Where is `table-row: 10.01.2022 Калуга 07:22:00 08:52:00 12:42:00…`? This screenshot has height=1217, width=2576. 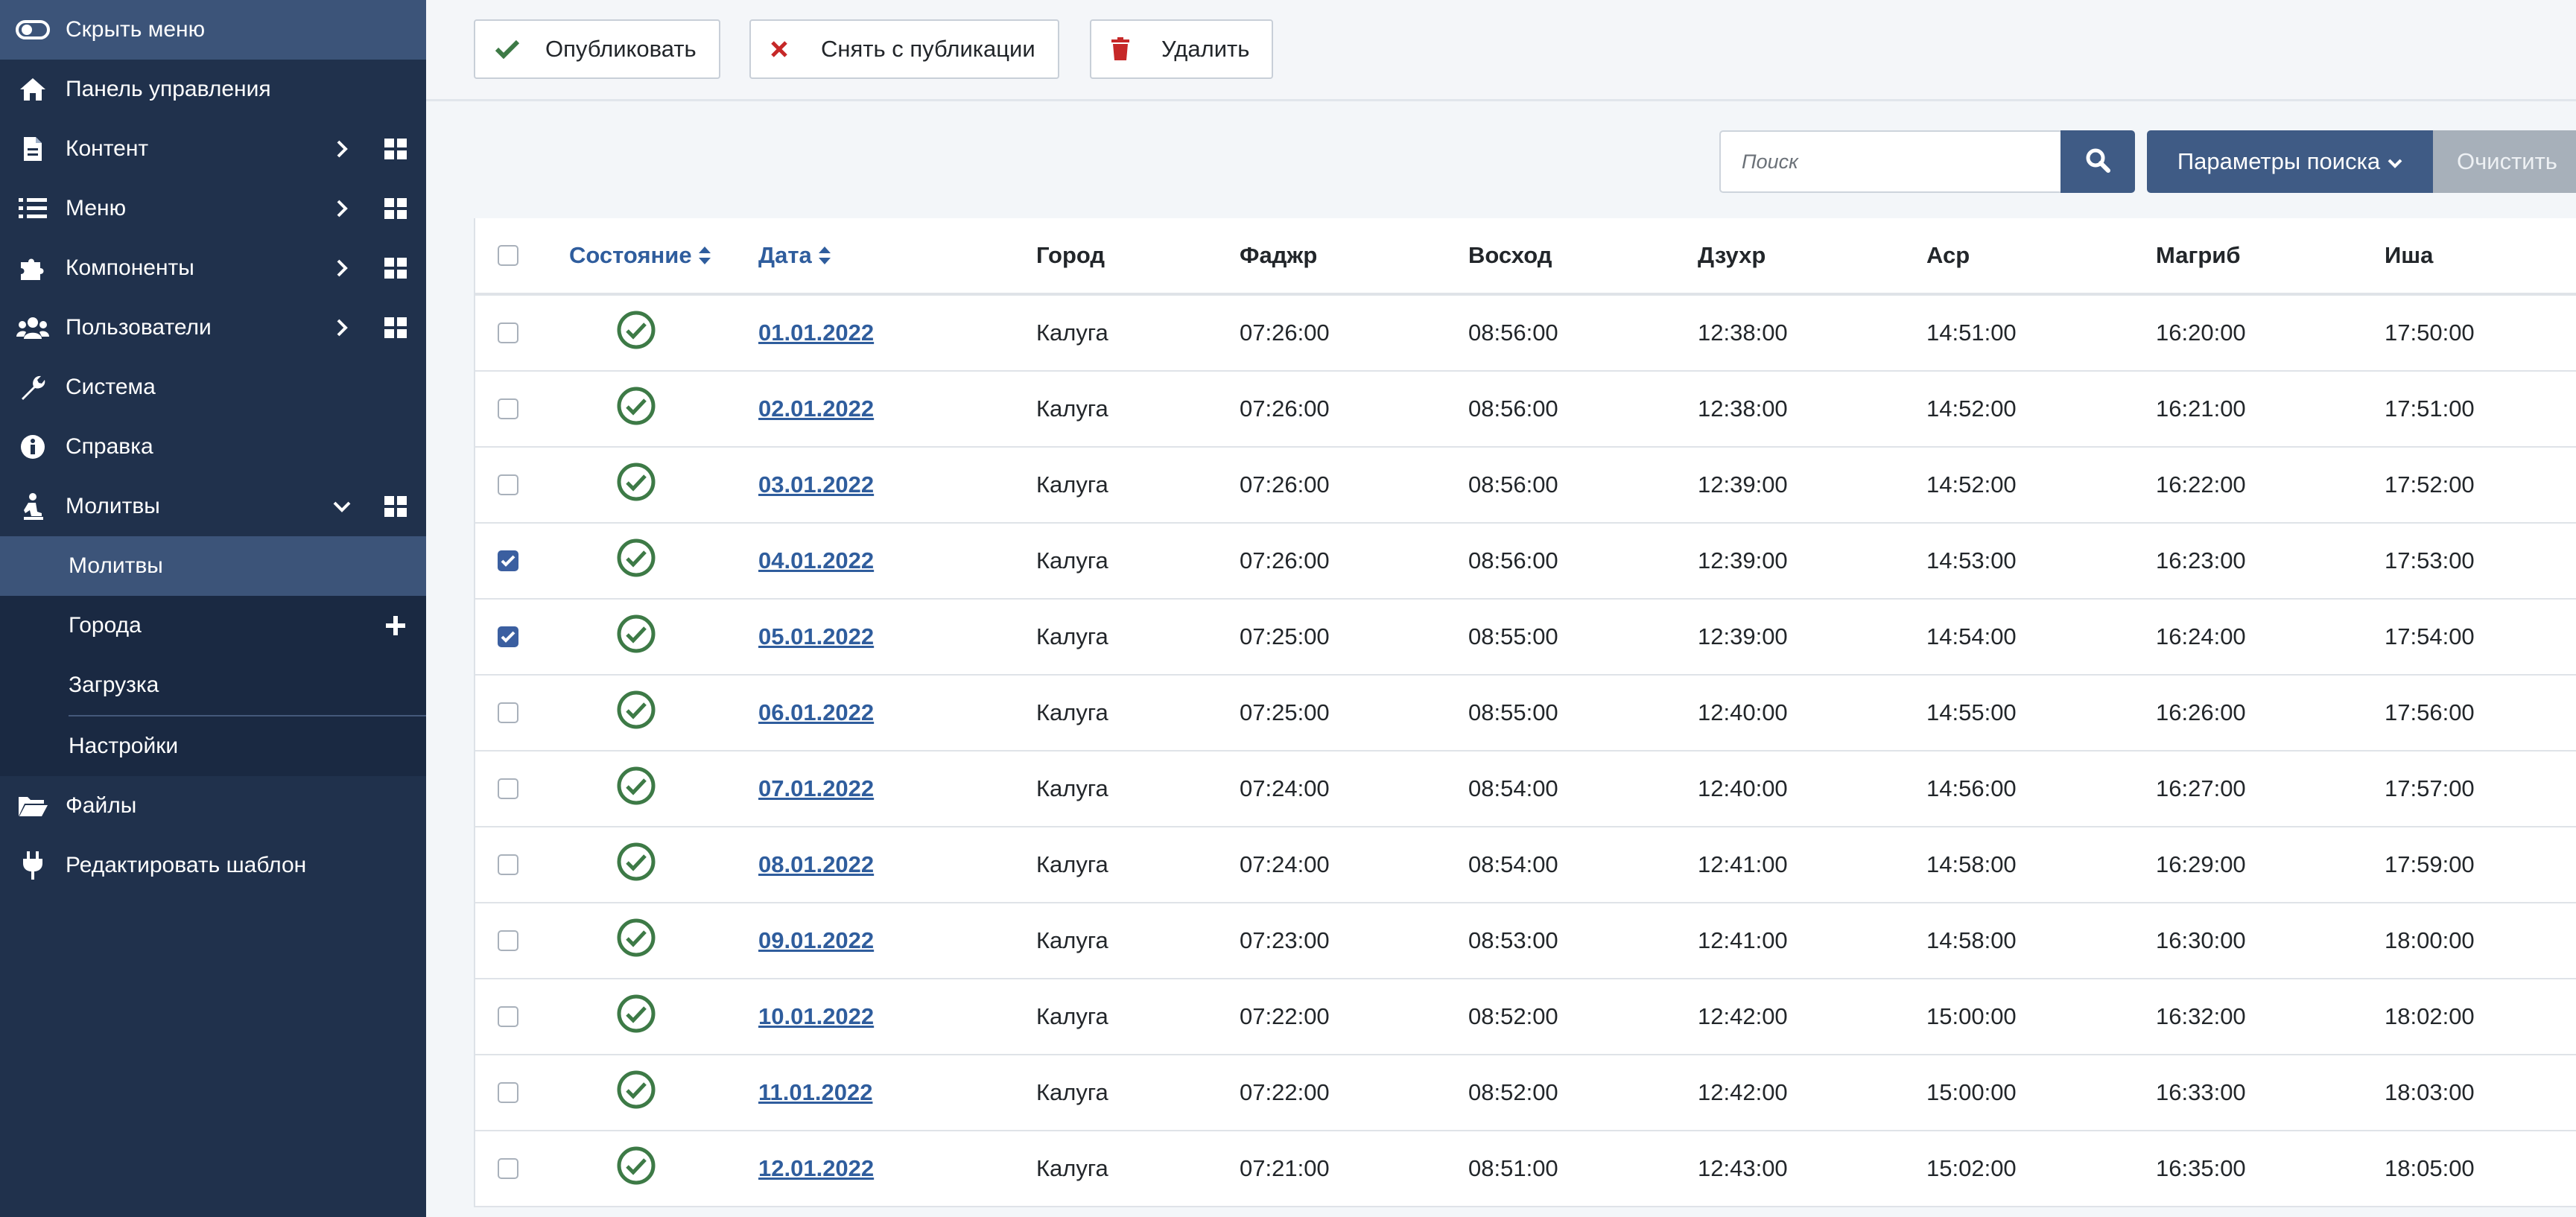 table-row: 10.01.2022 Калуга 07:22:00 08:52:00 12:42:00… is located at coordinates (1525, 1017).